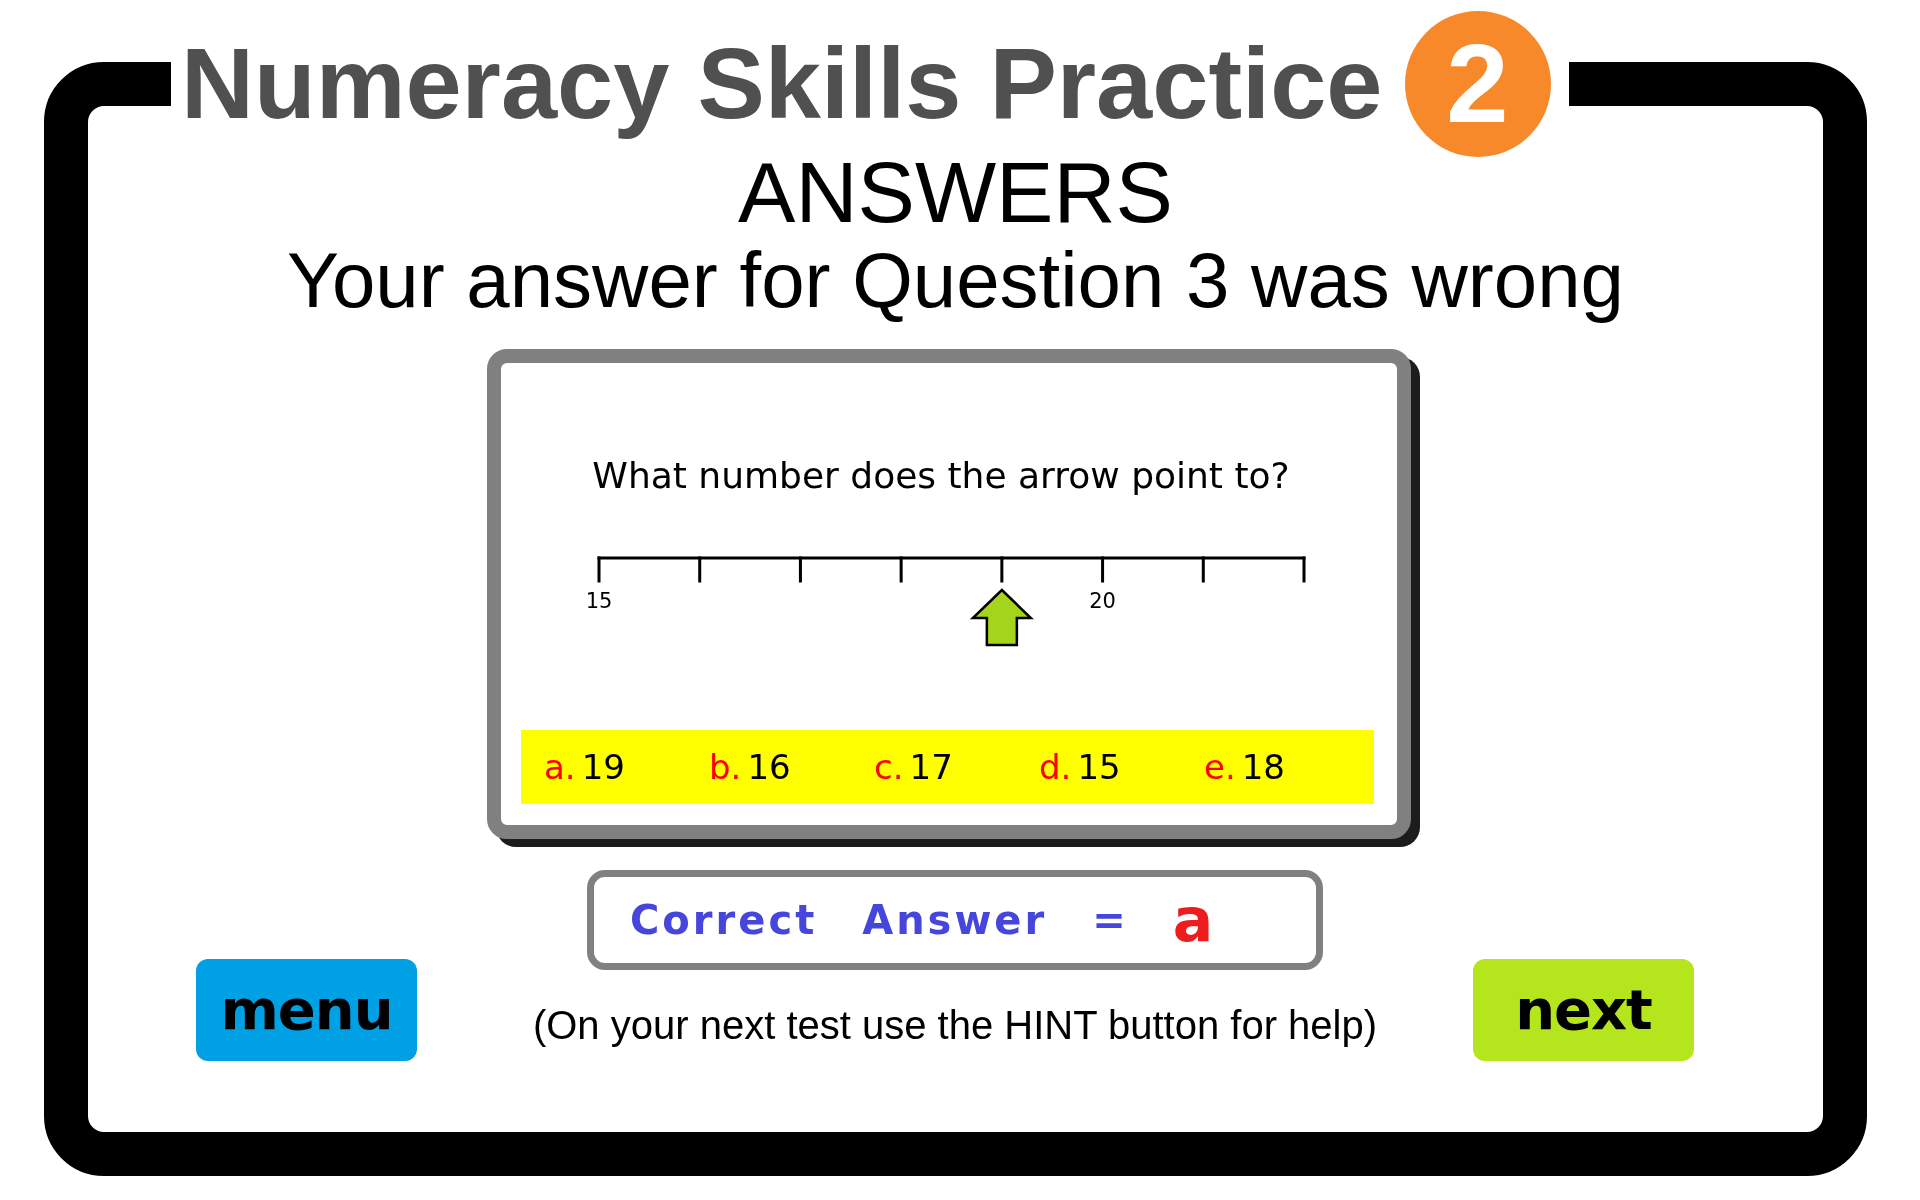 The height and width of the screenshot is (1200, 1920). Describe the element at coordinates (1099, 767) in the screenshot. I see `option-value: 15` at that location.